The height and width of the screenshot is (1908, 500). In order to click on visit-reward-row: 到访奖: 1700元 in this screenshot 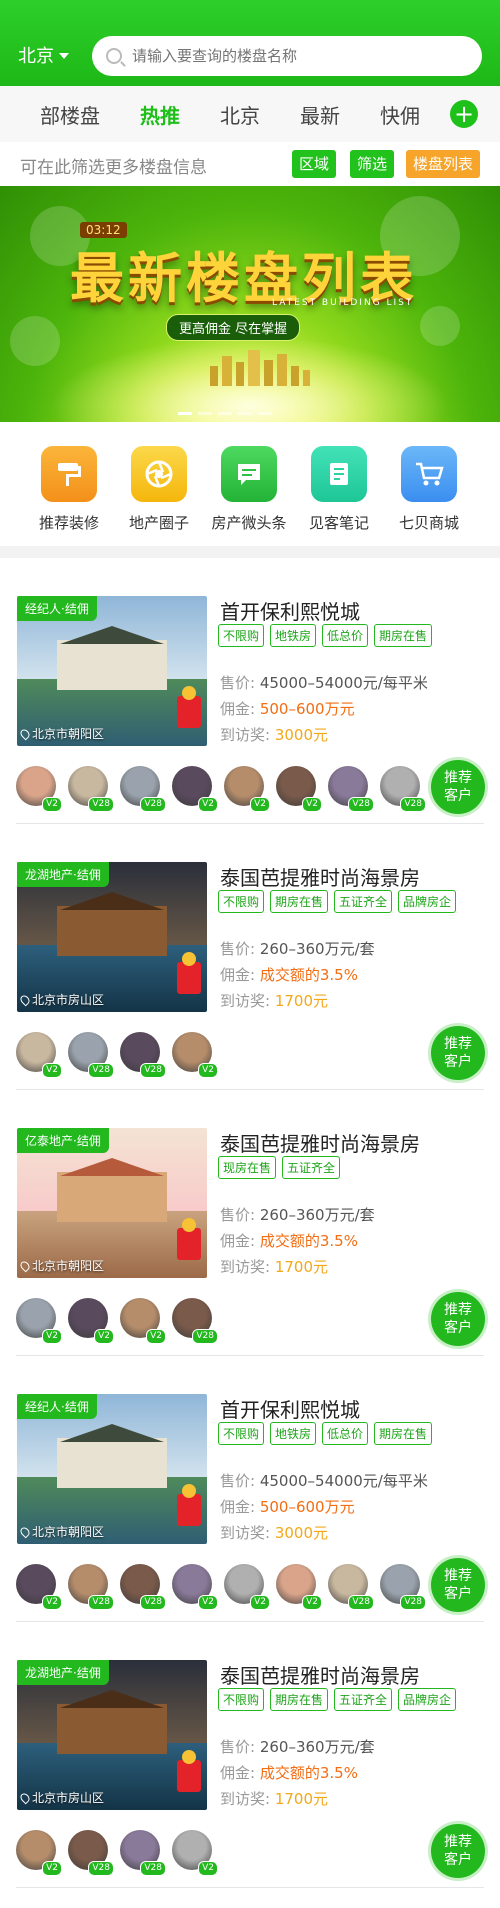, I will do `click(274, 1798)`.